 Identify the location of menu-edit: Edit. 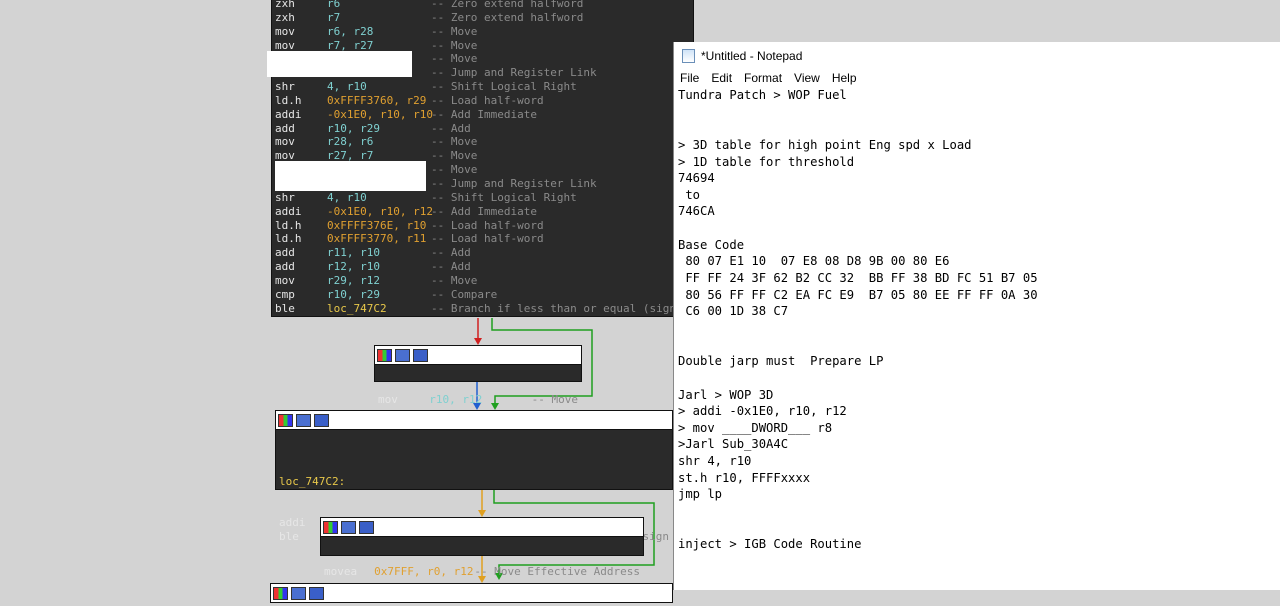
(721, 78).